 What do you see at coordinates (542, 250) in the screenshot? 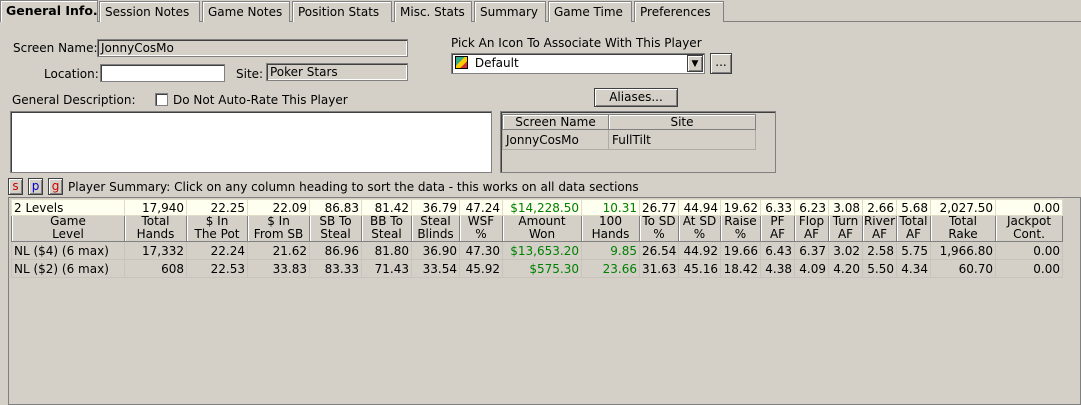
I see `table-cell: $13,653.20` at bounding box center [542, 250].